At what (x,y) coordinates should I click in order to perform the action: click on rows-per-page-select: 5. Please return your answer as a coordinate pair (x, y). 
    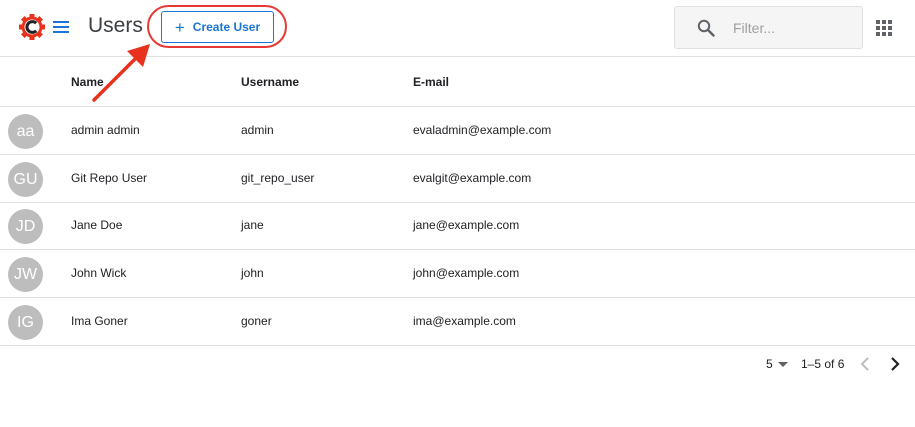
    Looking at the image, I should click on (777, 364).